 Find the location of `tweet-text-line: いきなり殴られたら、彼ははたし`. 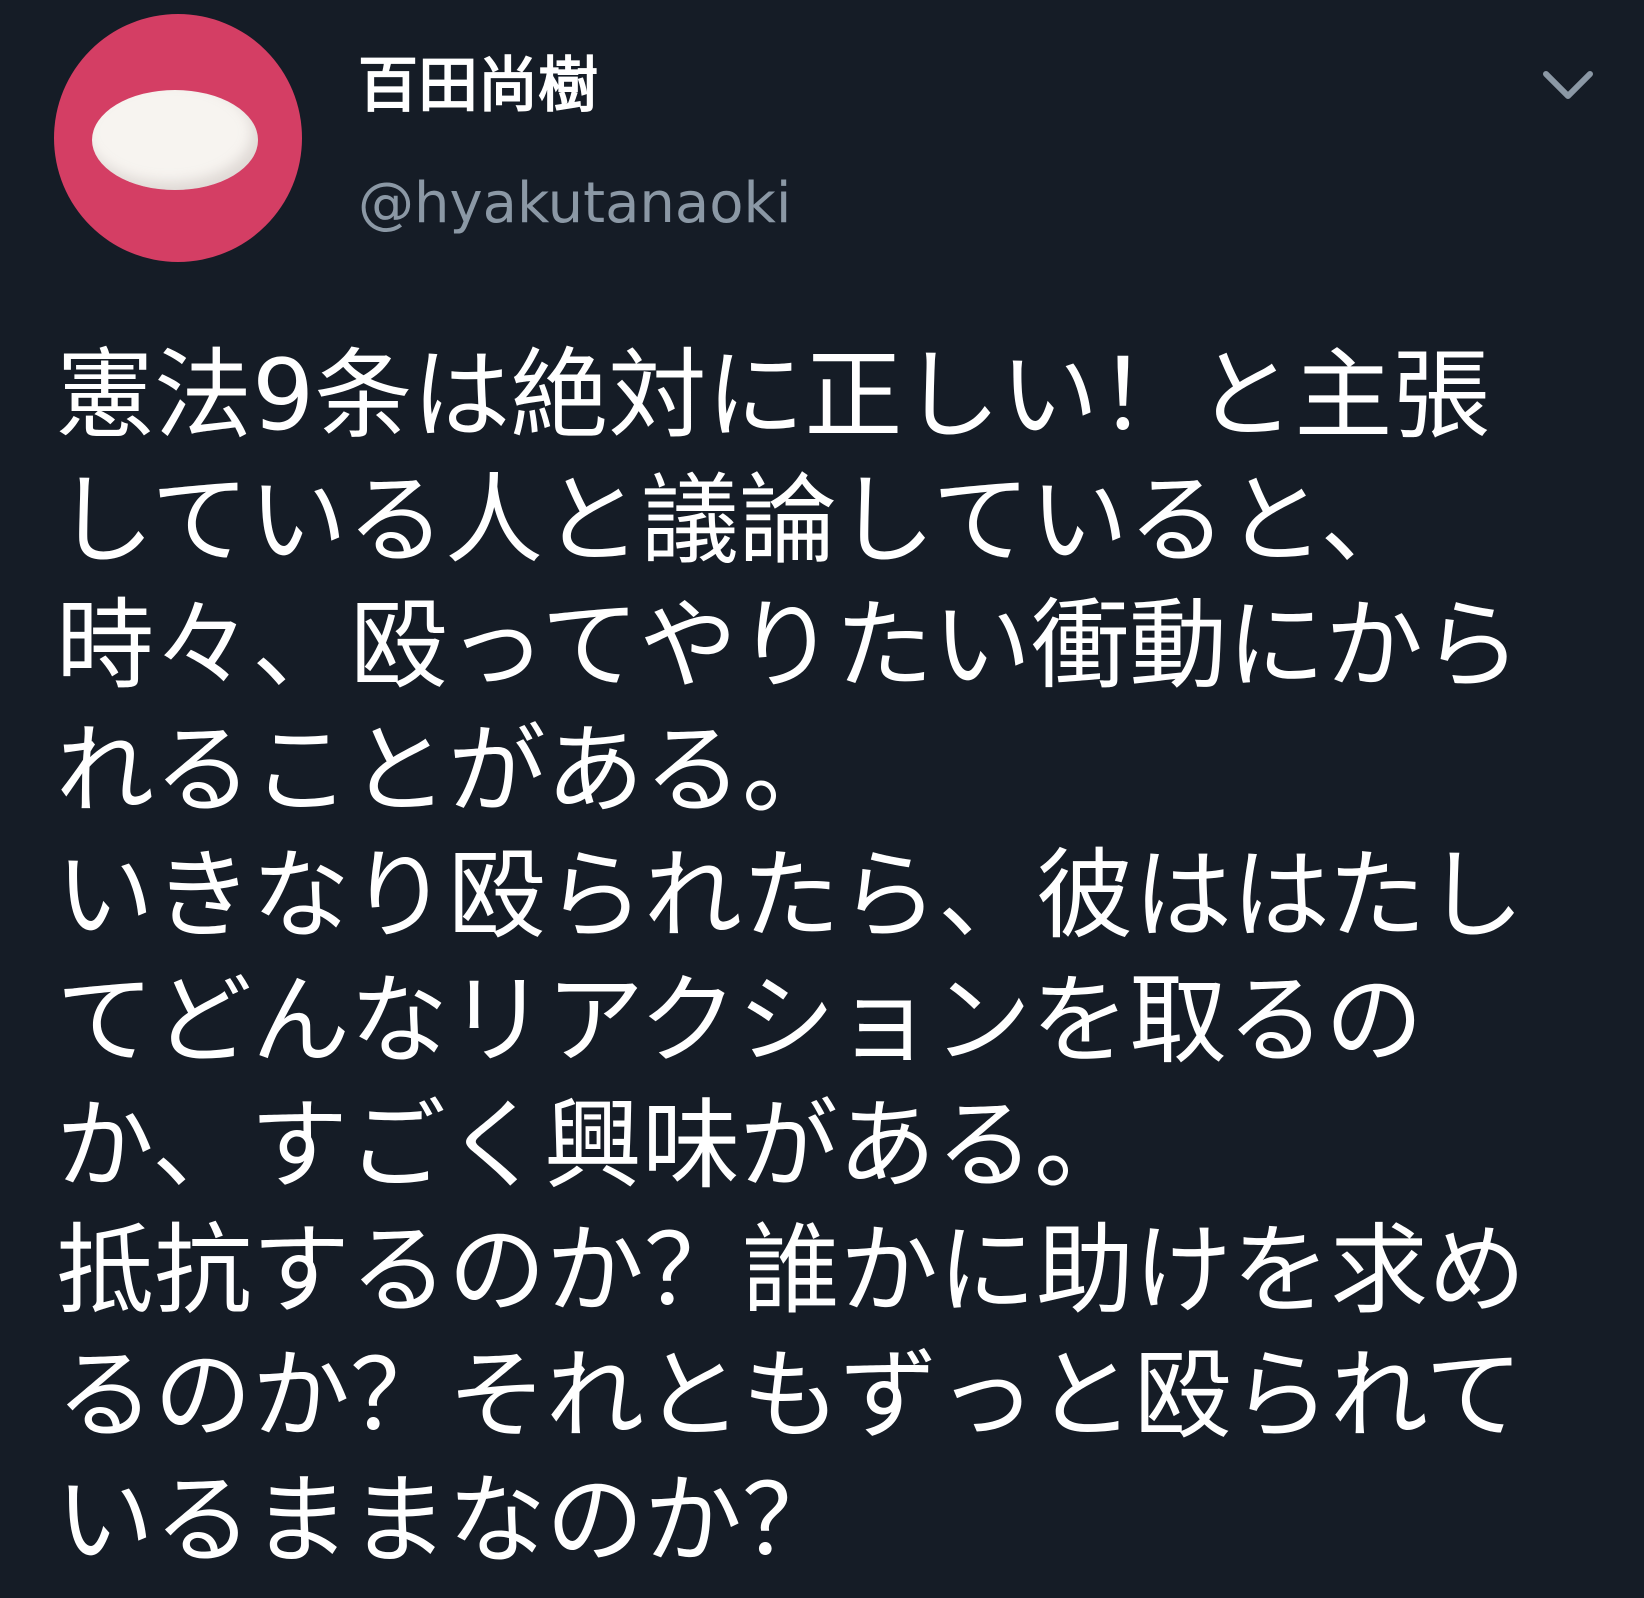

tweet-text-line: いきなり殴られたら、彼ははたし is located at coordinates (790, 896).